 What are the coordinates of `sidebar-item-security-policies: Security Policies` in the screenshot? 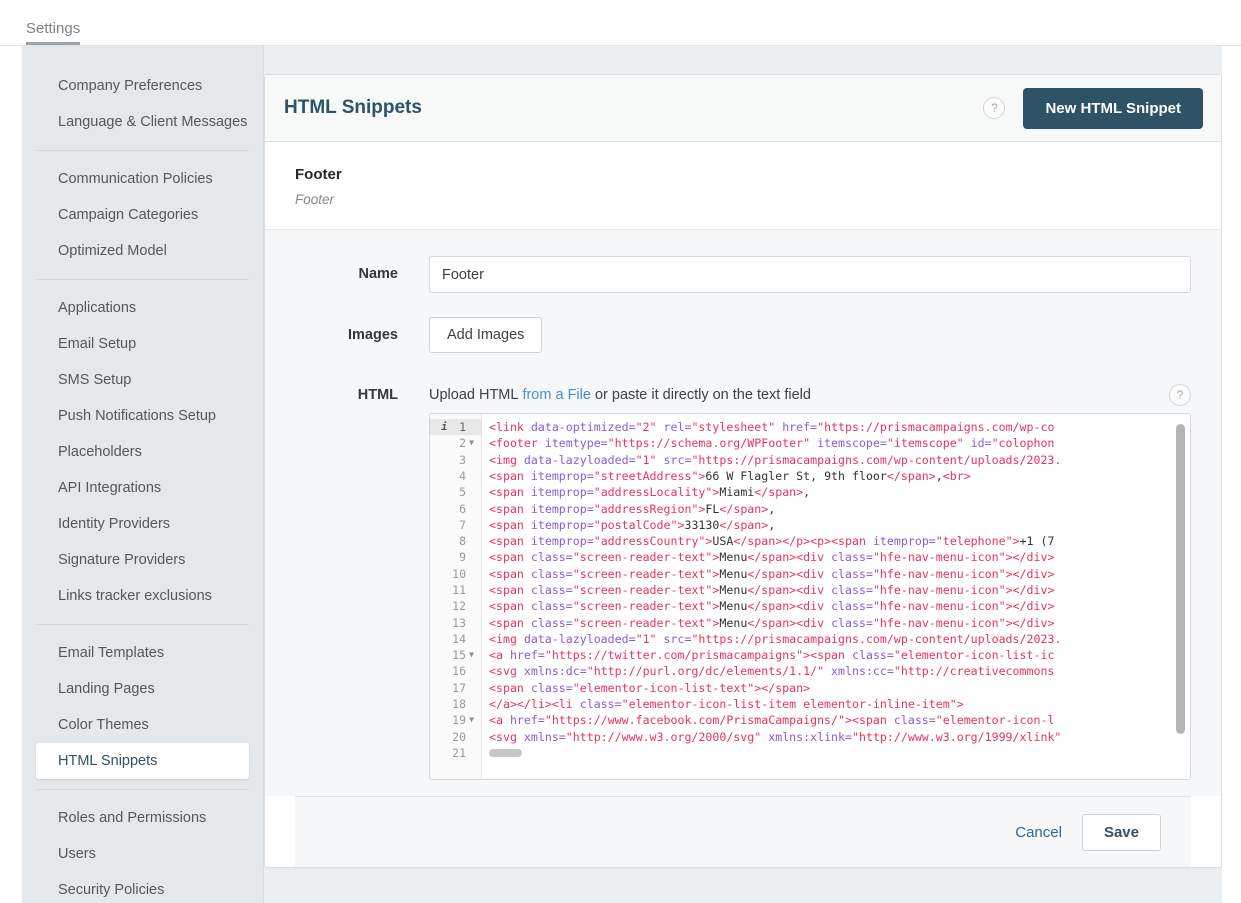 It's located at (142, 887).